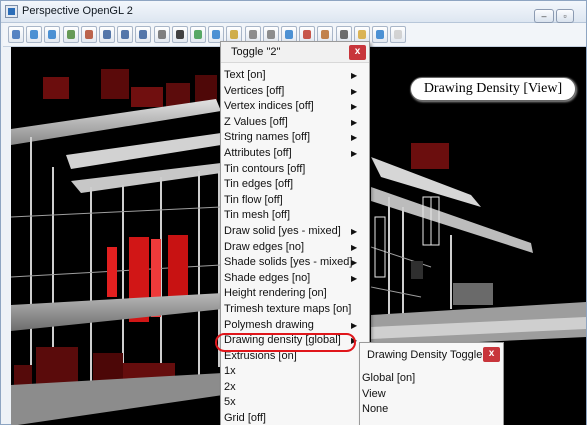  I want to click on menu-item: 2x, so click(295, 388).